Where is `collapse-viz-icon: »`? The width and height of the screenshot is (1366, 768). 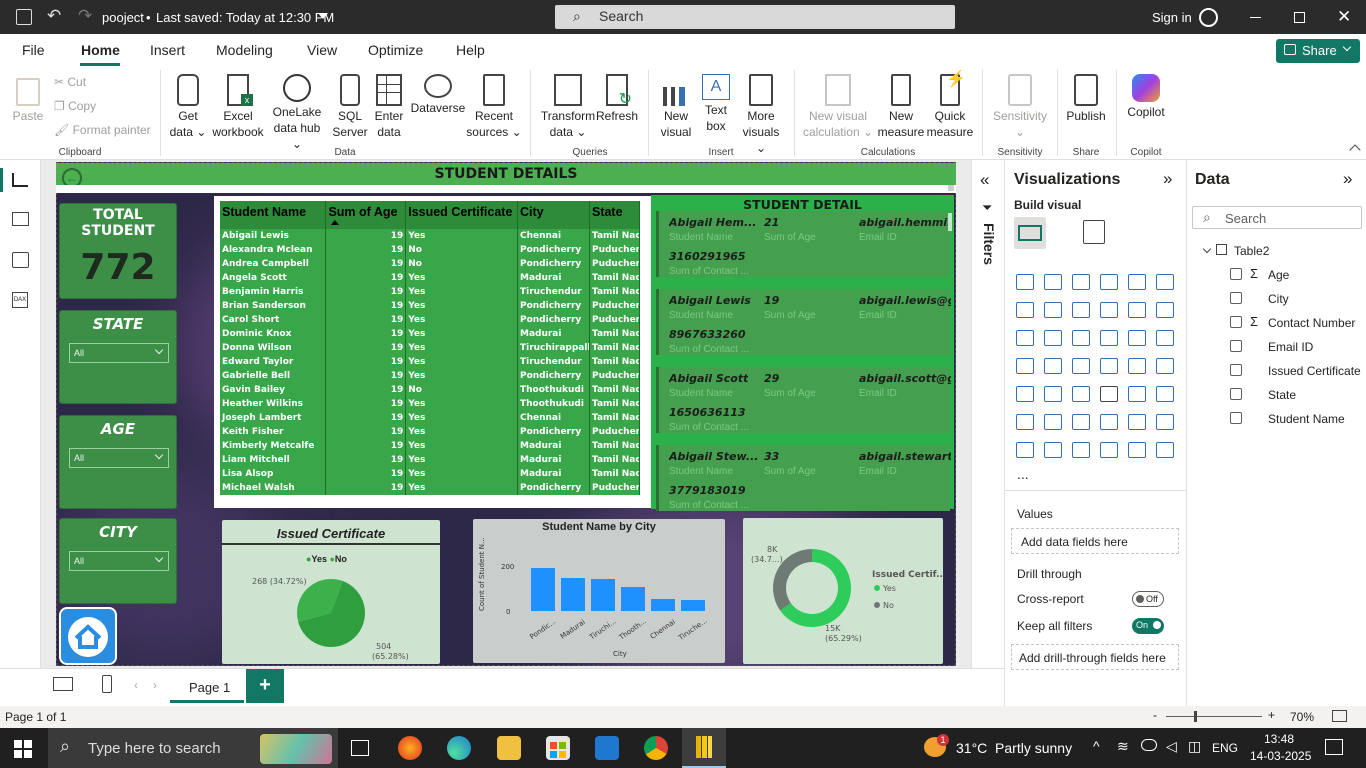
collapse-viz-icon: » is located at coordinates (1167, 179).